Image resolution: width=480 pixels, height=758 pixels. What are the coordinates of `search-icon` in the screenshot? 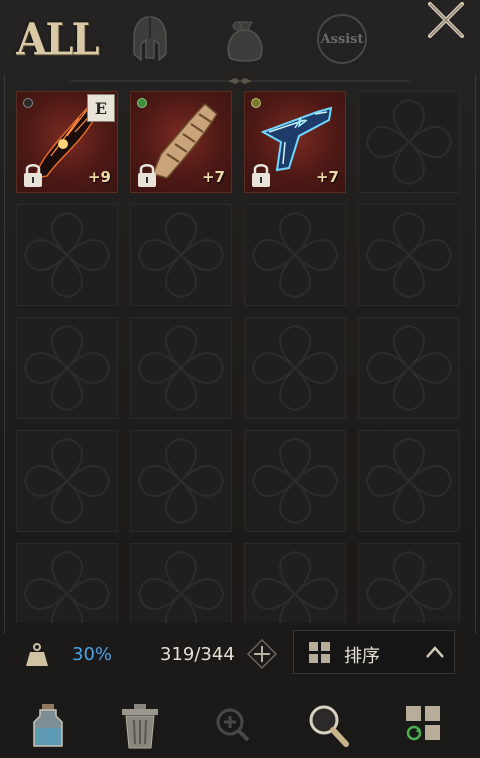 It's located at (329, 726).